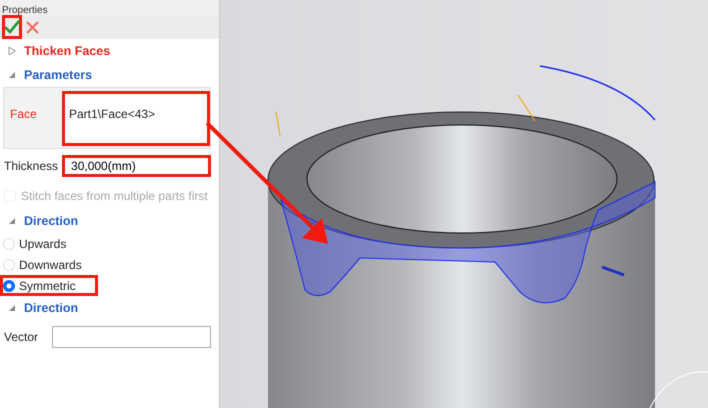  I want to click on face-selection-field: Part1\Face<43>, so click(136, 118).